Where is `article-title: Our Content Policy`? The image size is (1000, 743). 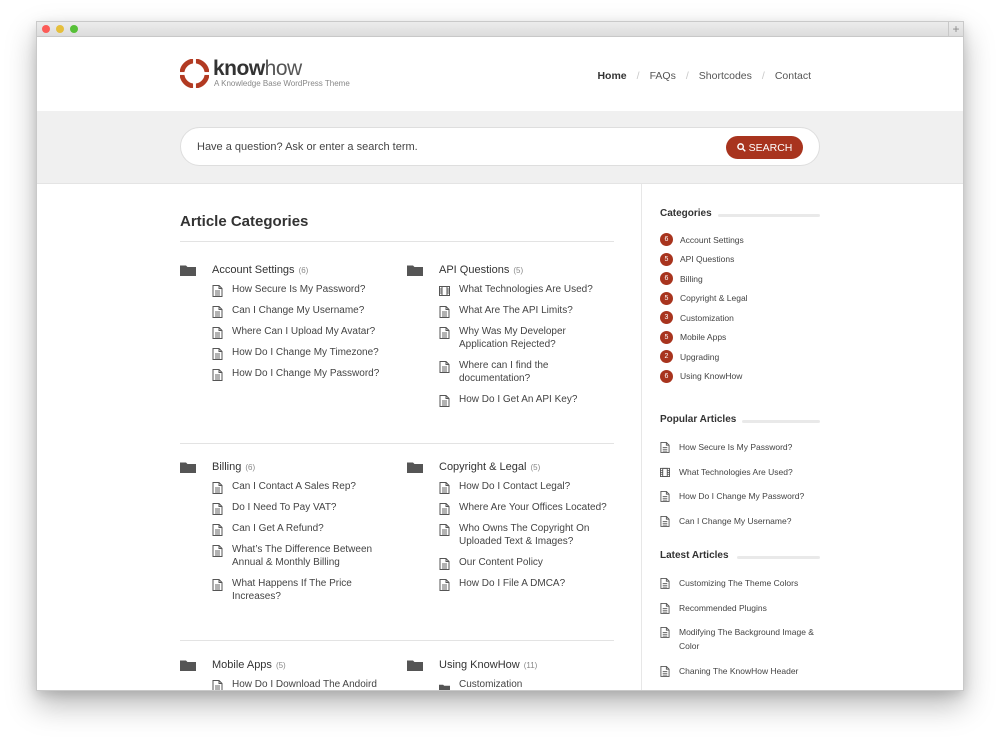 article-title: Our Content Policy is located at coordinates (501, 562).